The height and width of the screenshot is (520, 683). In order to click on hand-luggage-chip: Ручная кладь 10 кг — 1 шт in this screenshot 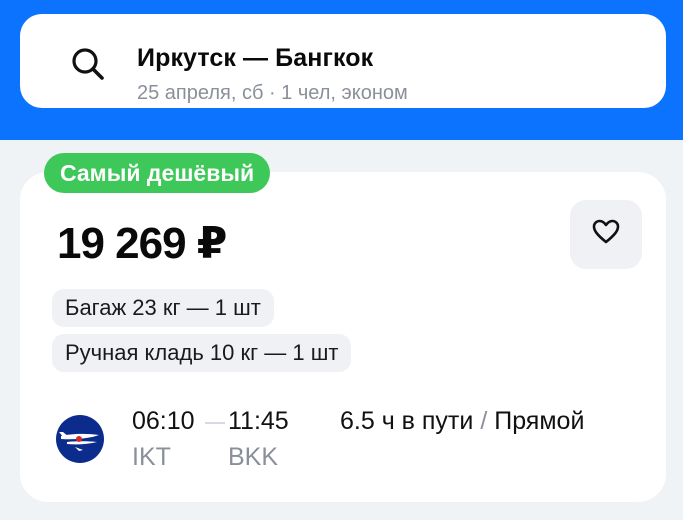, I will do `click(202, 353)`.